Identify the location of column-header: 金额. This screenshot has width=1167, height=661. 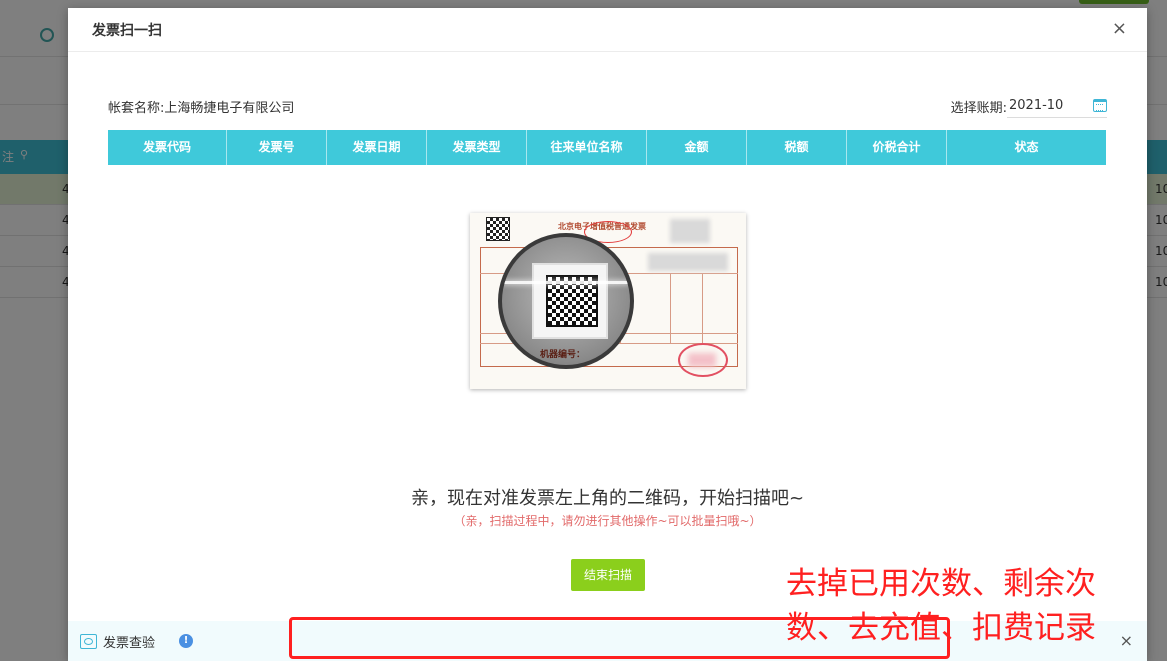
(697, 147).